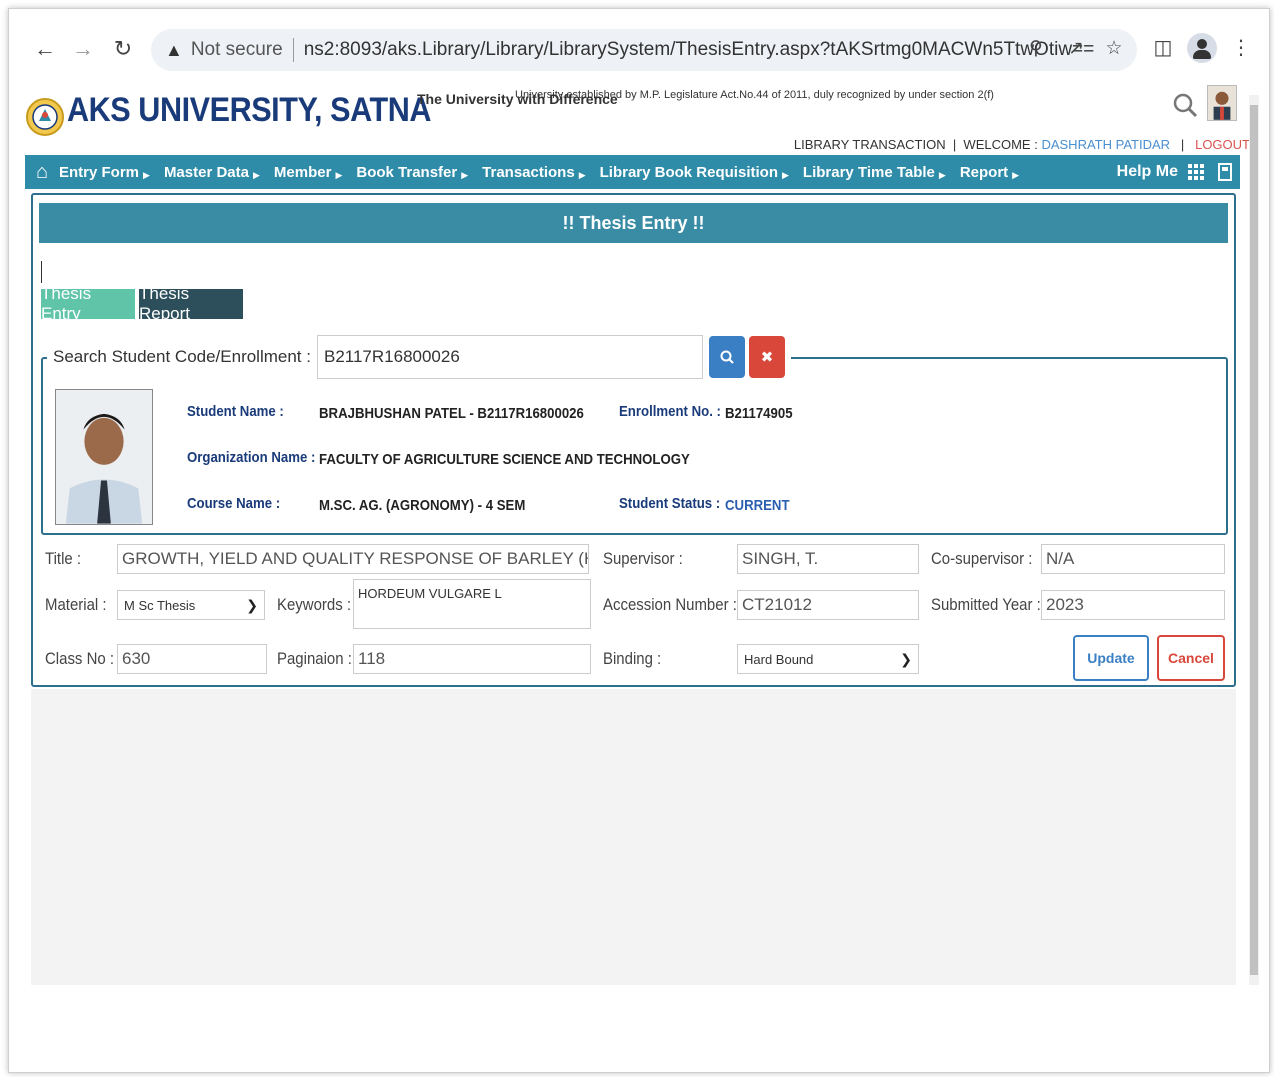 Image resolution: width=1274 pixels, height=1077 pixels. What do you see at coordinates (76, 604) in the screenshot?
I see `material-label: Material :` at bounding box center [76, 604].